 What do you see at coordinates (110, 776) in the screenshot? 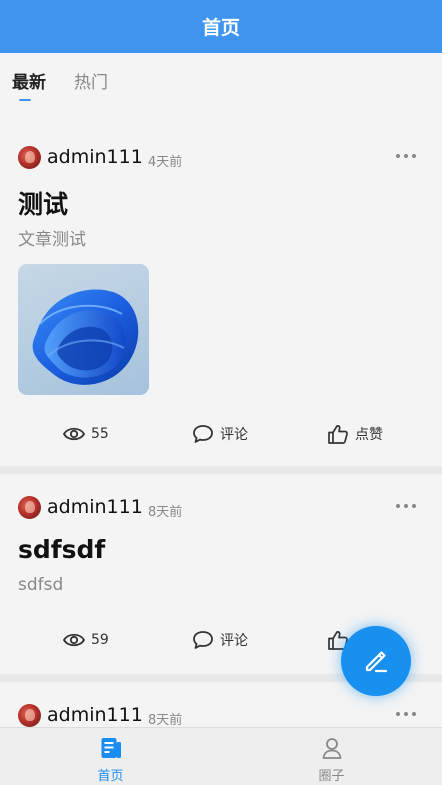
I see `nav-label-home: 首页` at bounding box center [110, 776].